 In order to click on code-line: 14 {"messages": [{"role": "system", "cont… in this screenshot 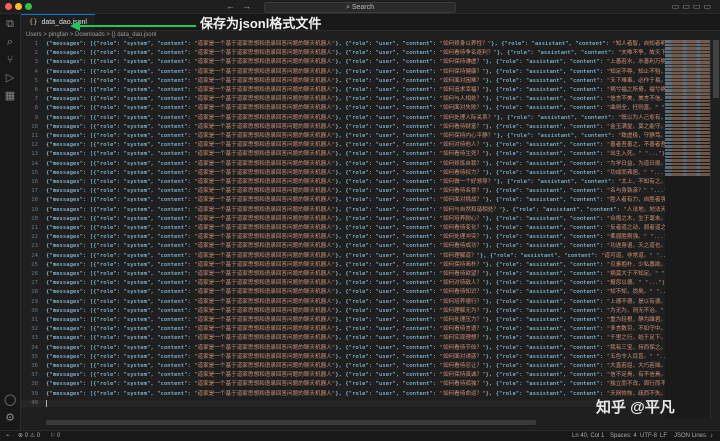, I will do `click(343, 164)`.